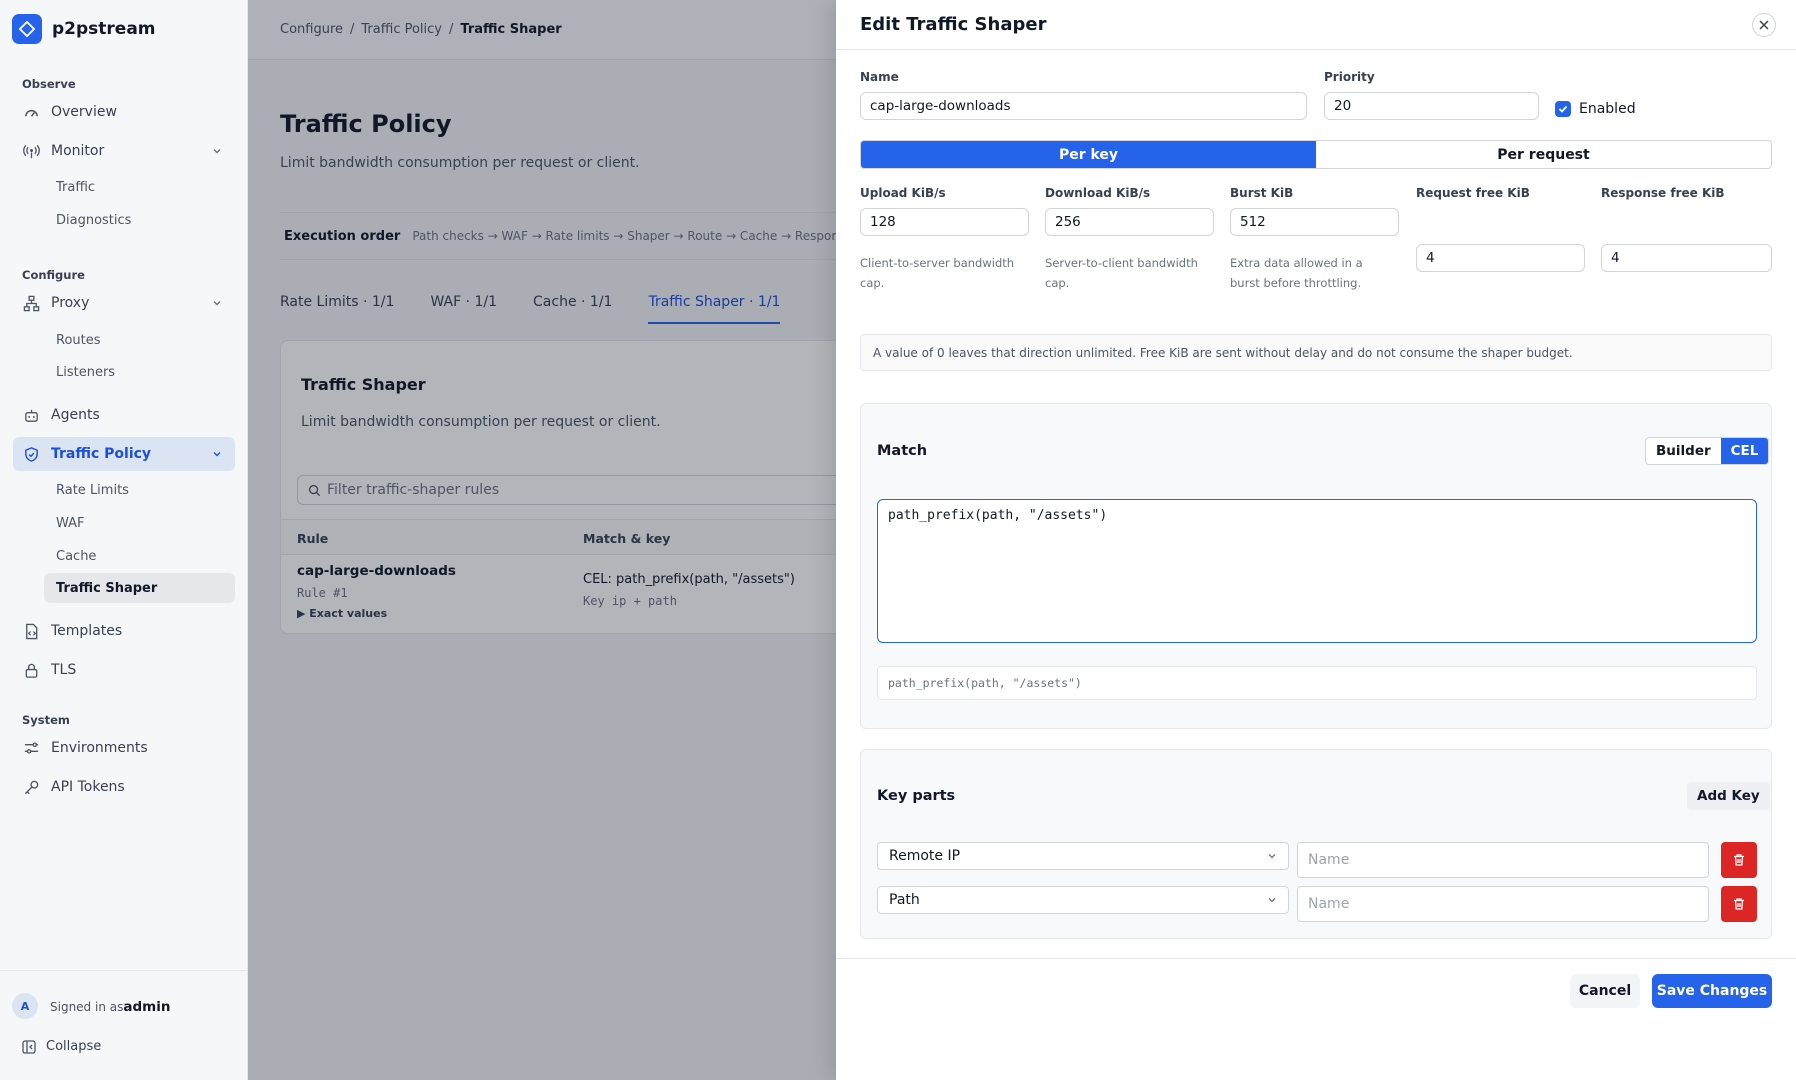 The width and height of the screenshot is (1796, 1080). I want to click on download-label: Download KiB/s, so click(1098, 193).